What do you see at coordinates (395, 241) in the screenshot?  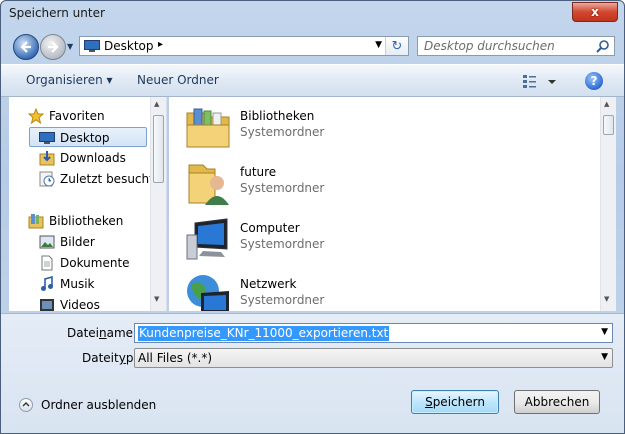 I see `list-item: Computer Systemordner` at bounding box center [395, 241].